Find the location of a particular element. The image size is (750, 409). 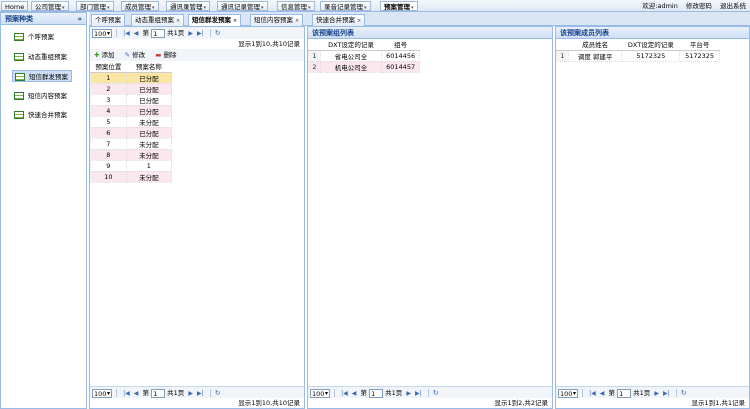

add-label: 添加 is located at coordinates (108, 55).